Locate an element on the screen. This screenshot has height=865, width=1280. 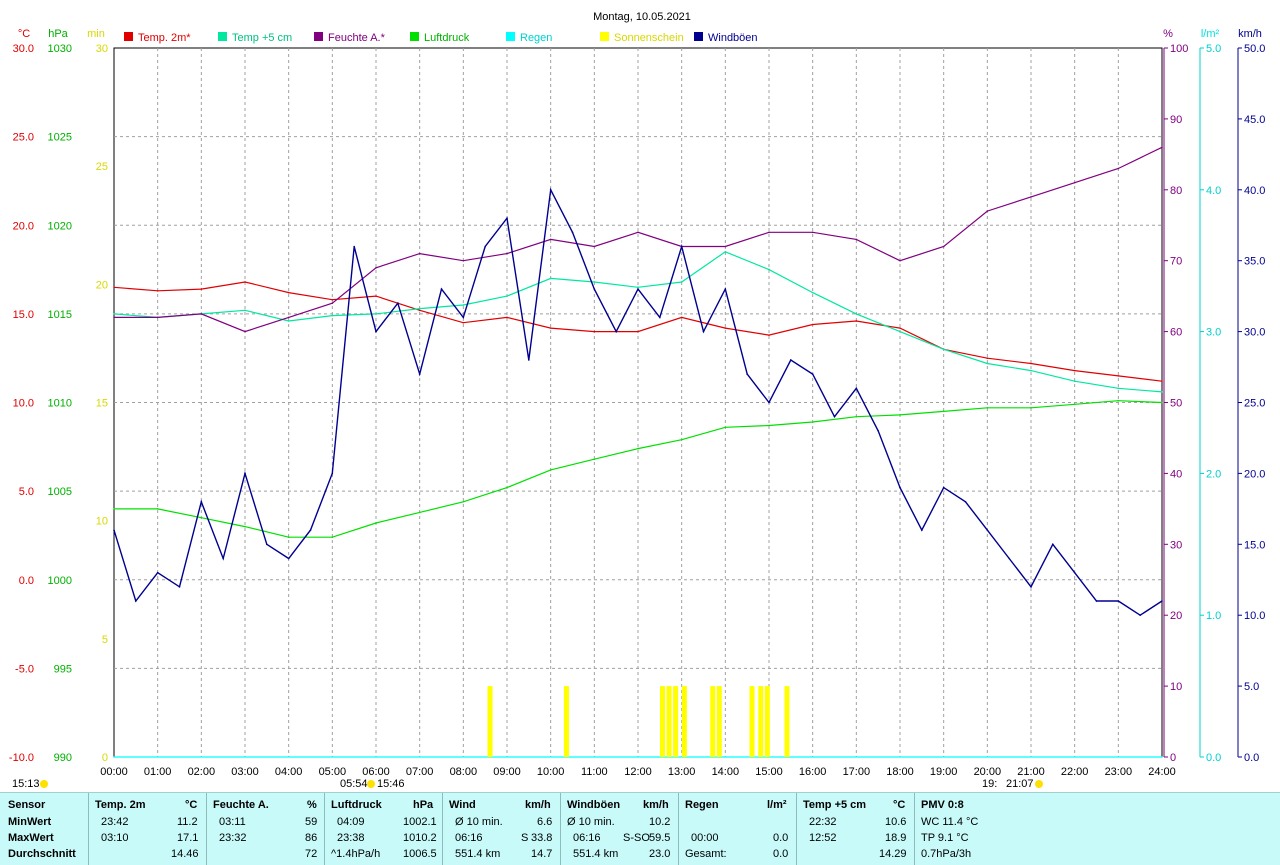
left-time: 15:13 is located at coordinates (26, 784).